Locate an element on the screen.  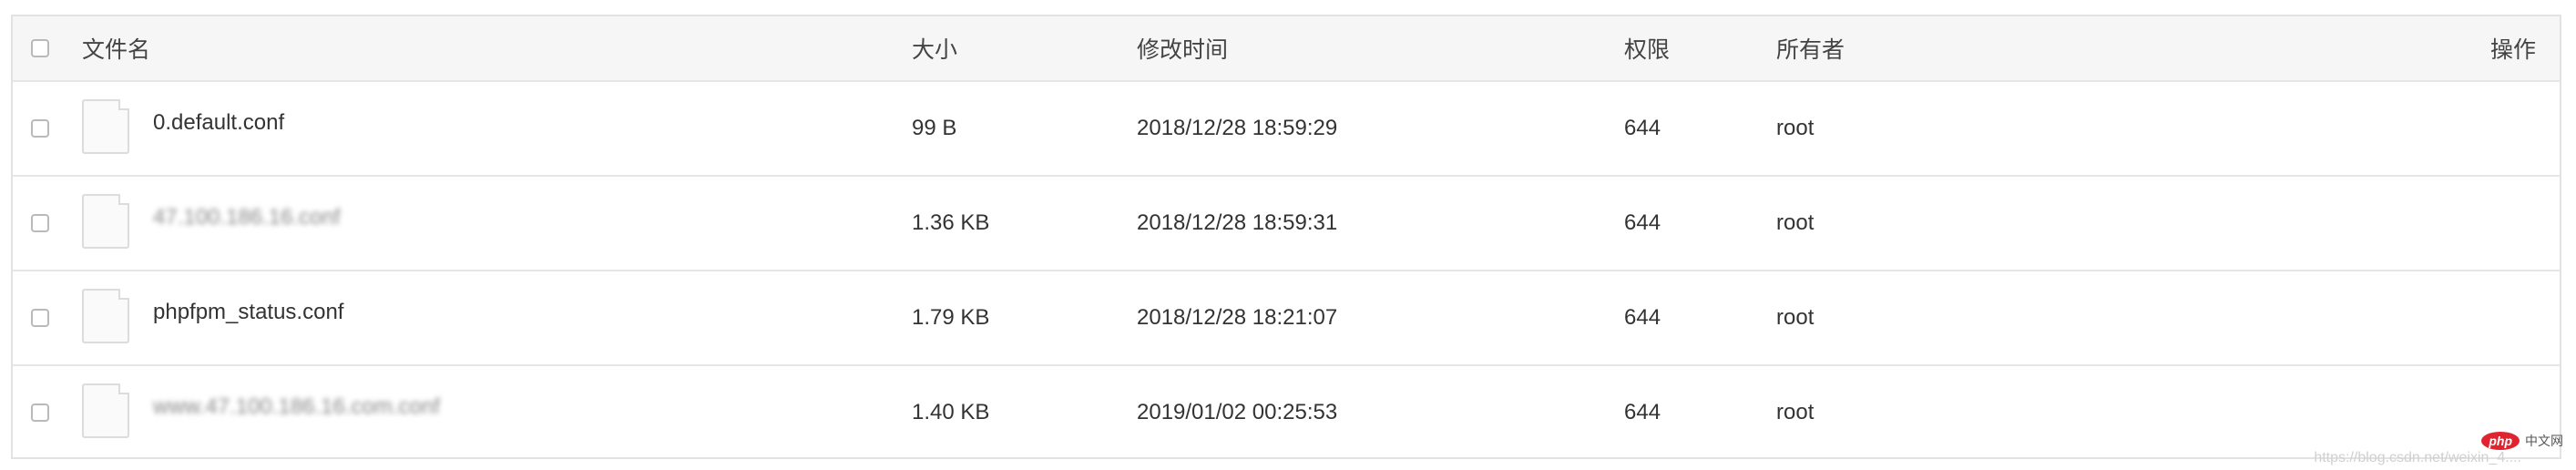
file-name: 0.default.conf is located at coordinates (218, 123).